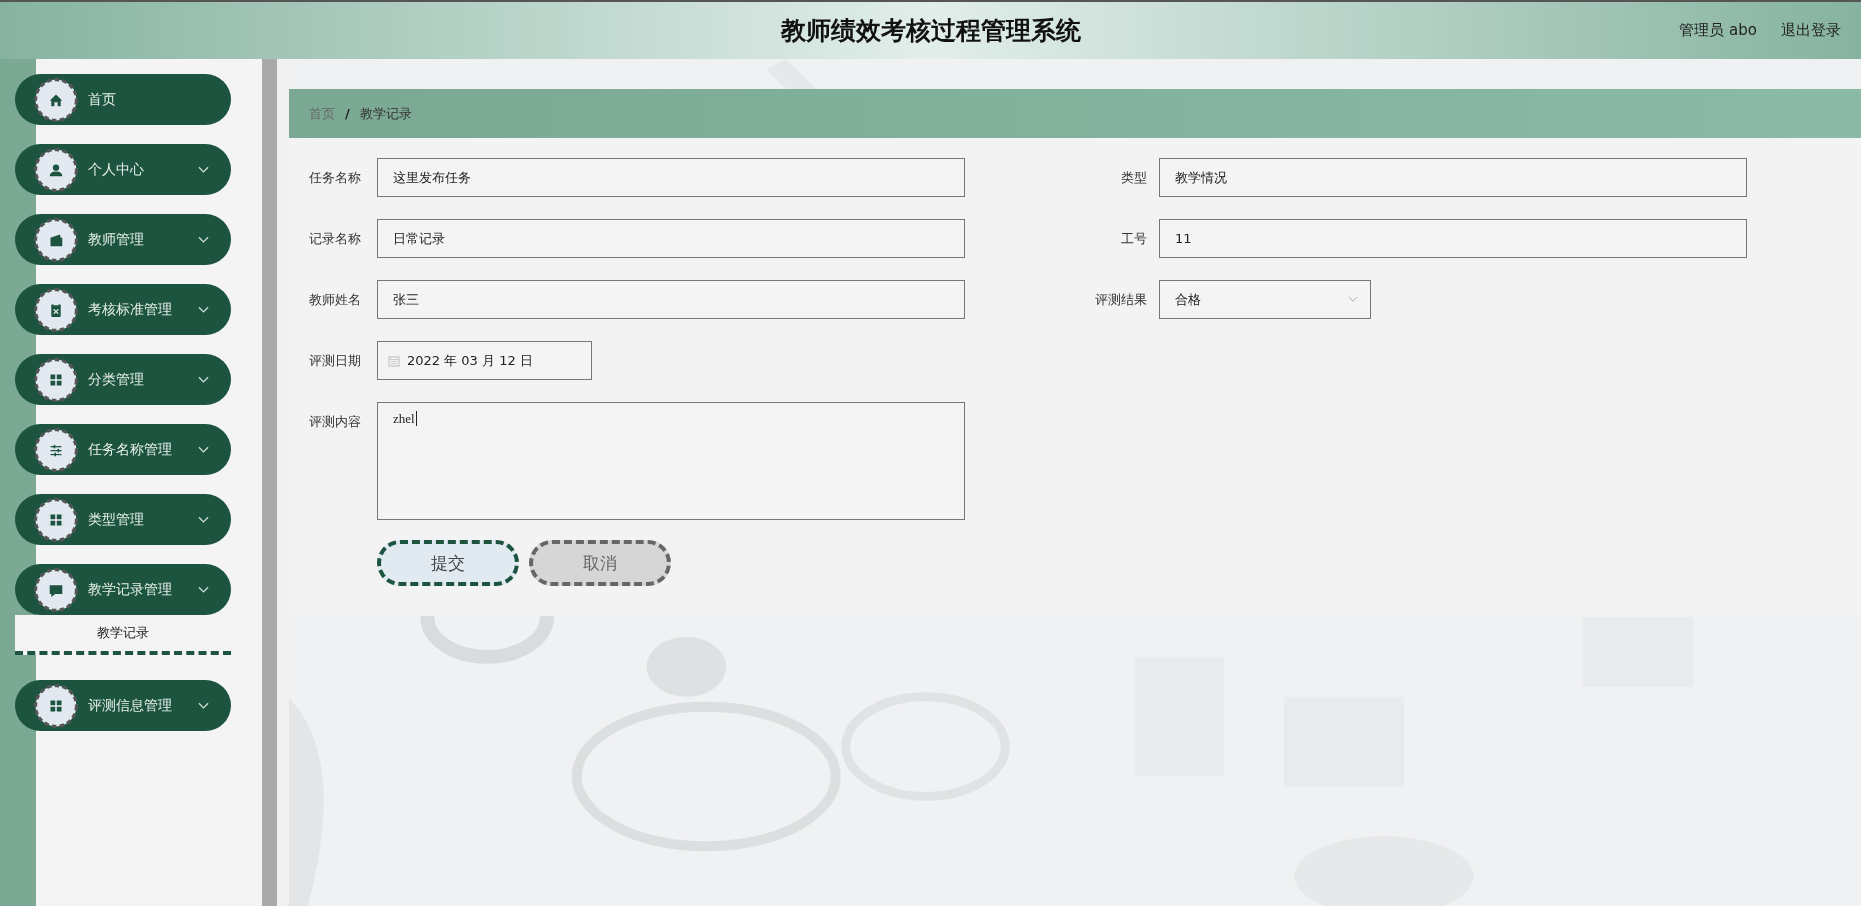 The image size is (1861, 906). What do you see at coordinates (56, 99) in the screenshot?
I see `home-icon` at bounding box center [56, 99].